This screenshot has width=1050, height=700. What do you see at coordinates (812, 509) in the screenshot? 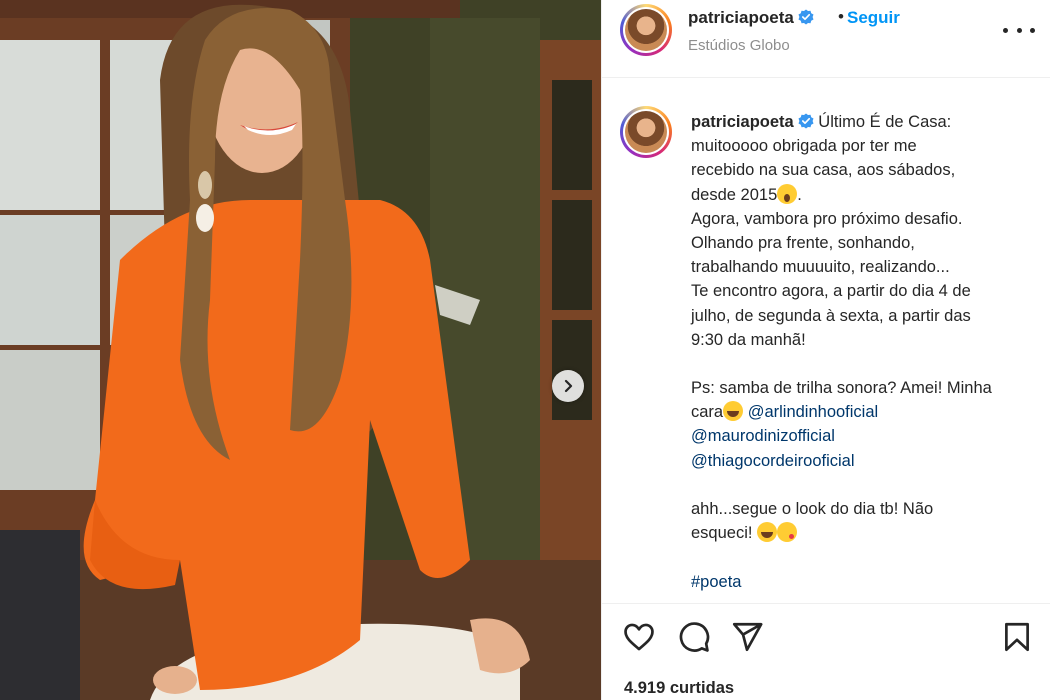
I see `caption-line: ahh...segue o look do dia tb! Não` at bounding box center [812, 509].